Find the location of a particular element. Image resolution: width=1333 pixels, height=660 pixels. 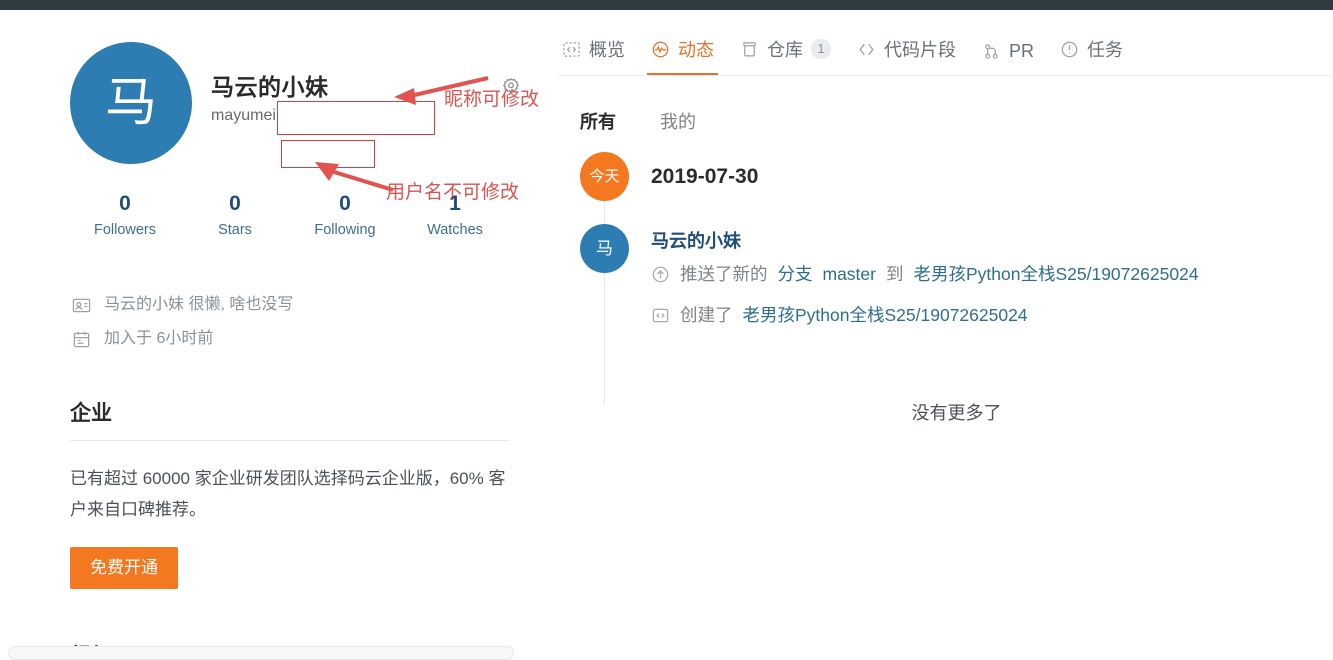

stat-label: Followers is located at coordinates (125, 230).